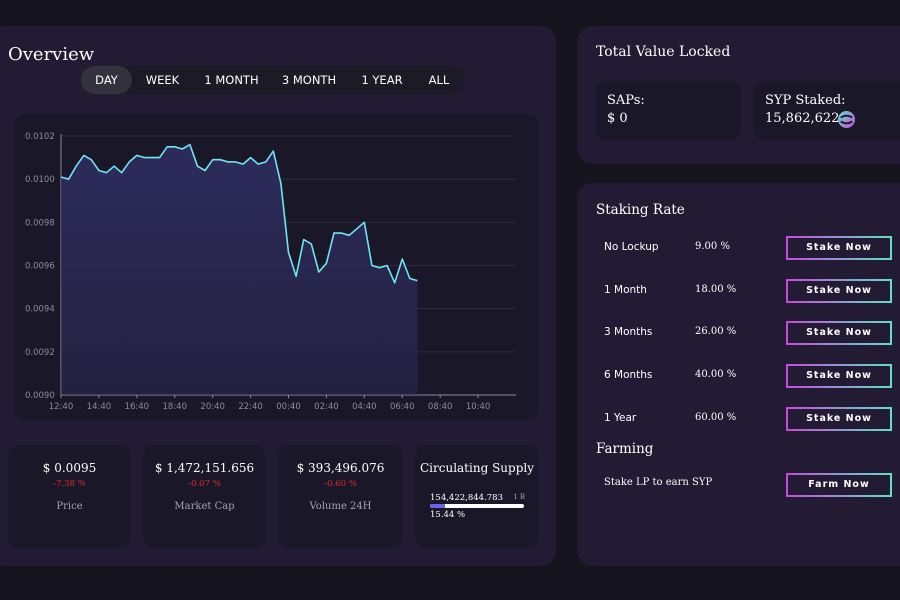 Image resolution: width=900 pixels, height=600 pixels. I want to click on market-cap-label: Market Cap, so click(204, 506).